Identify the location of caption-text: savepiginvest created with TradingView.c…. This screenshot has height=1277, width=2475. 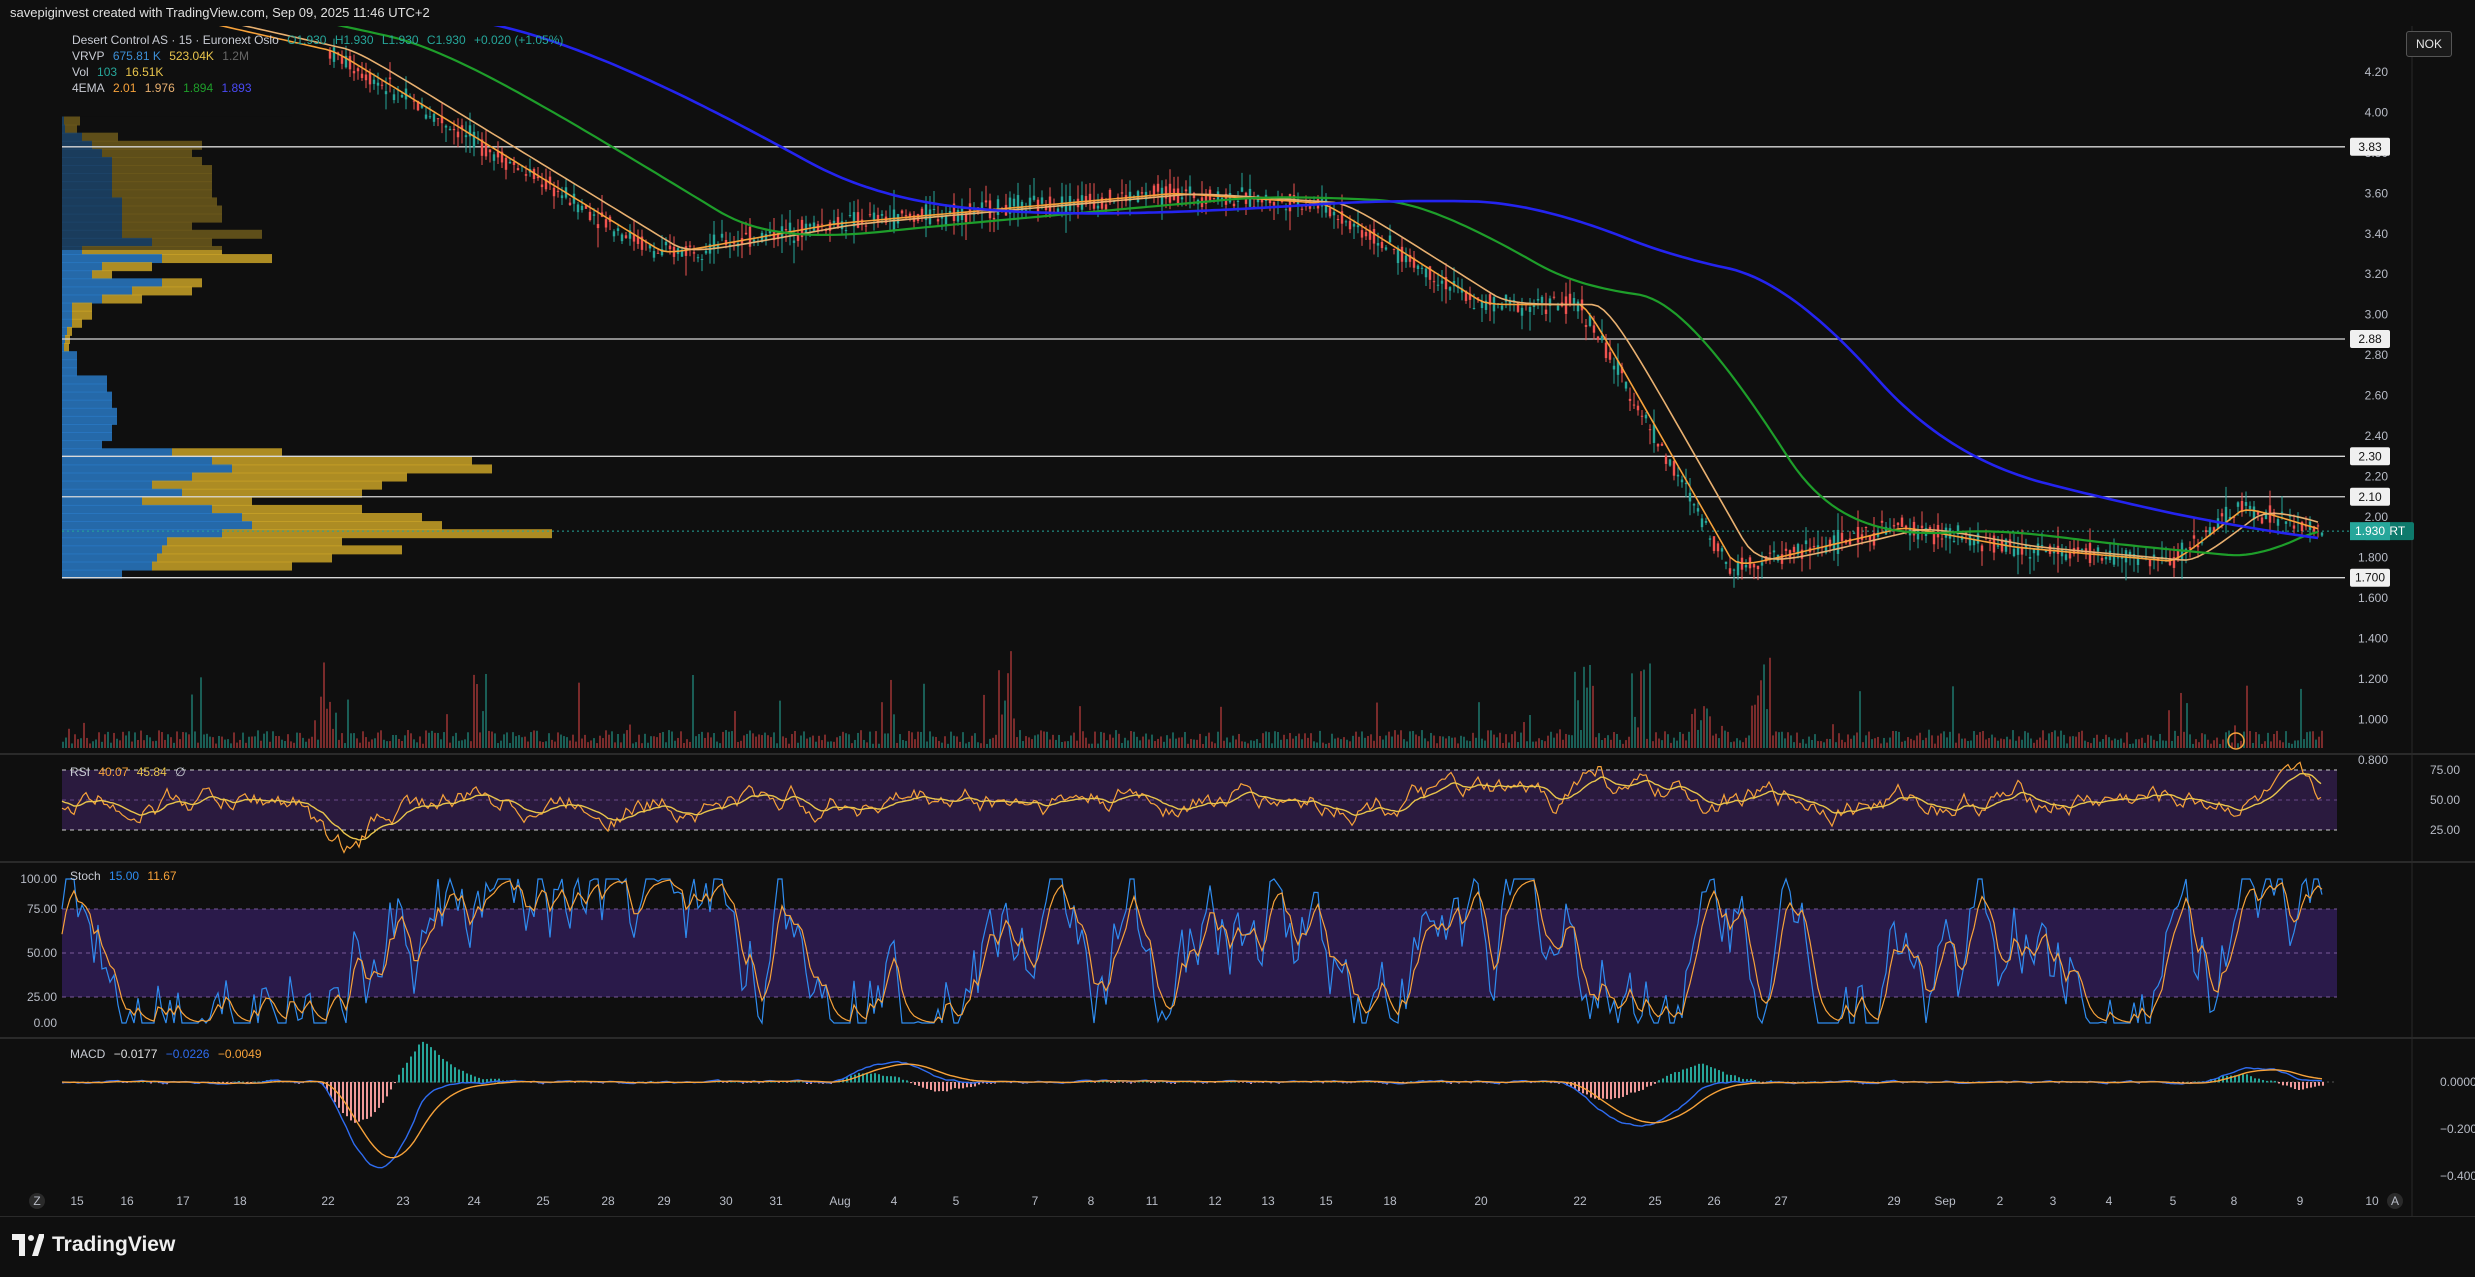
(220, 12).